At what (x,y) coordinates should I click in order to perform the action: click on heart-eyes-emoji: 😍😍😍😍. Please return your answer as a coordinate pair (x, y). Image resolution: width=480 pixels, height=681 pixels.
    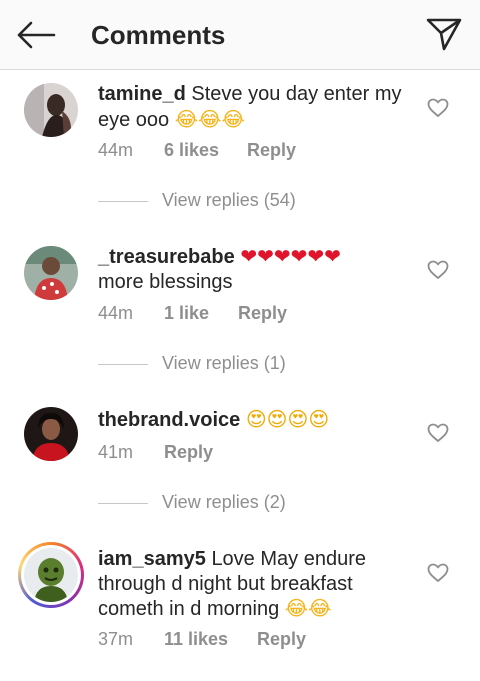
    Looking at the image, I should click on (287, 419).